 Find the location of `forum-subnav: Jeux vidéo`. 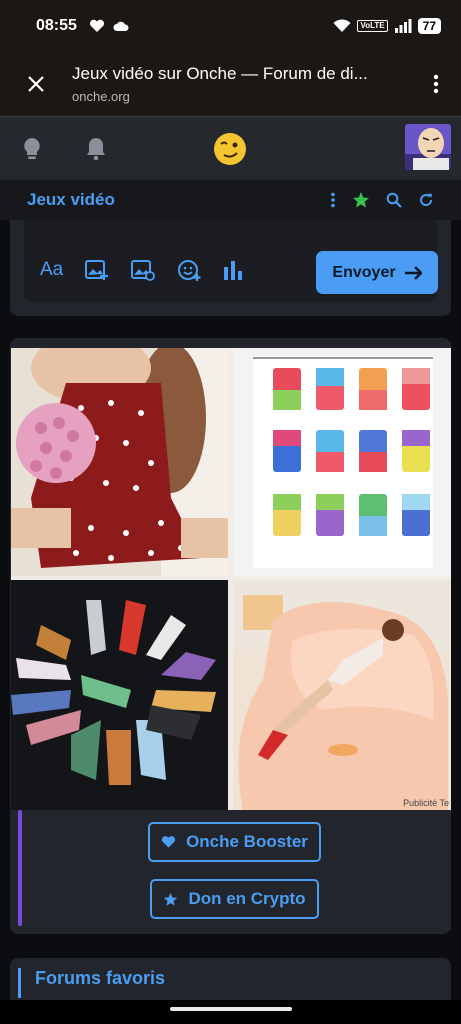

forum-subnav: Jeux vidéo is located at coordinates (230, 200).